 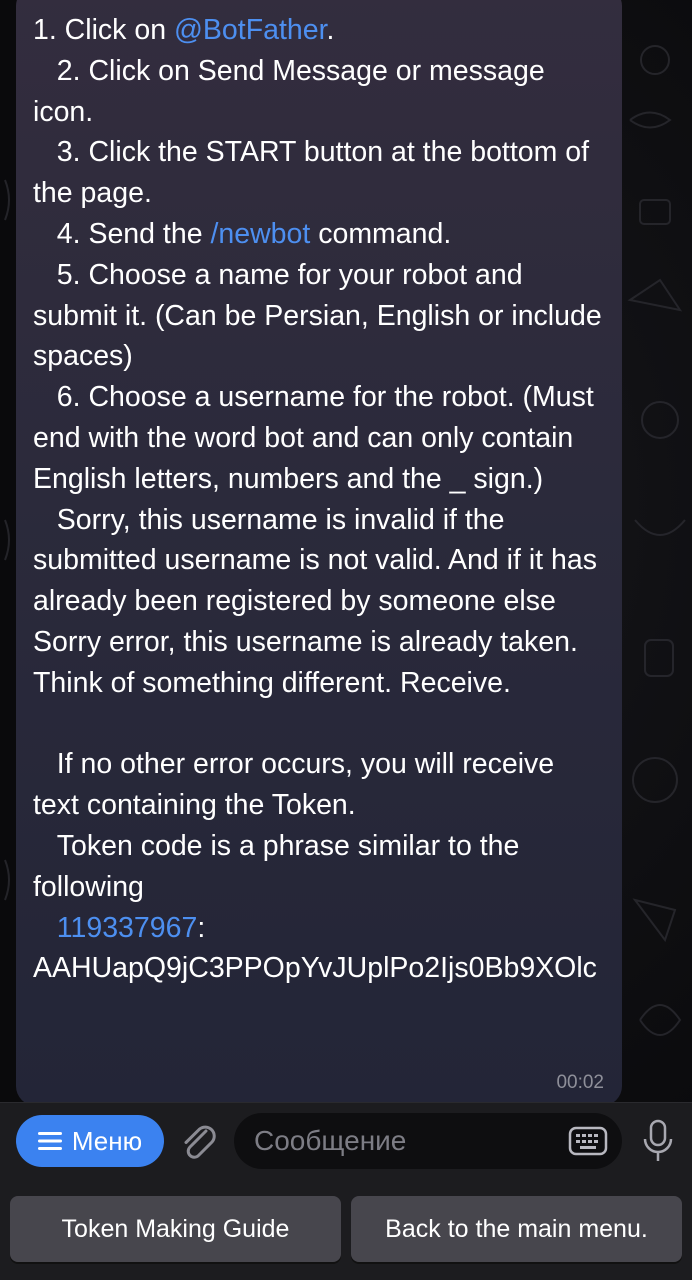 I want to click on message-placeholder: Сообщение, so click(x=330, y=1140).